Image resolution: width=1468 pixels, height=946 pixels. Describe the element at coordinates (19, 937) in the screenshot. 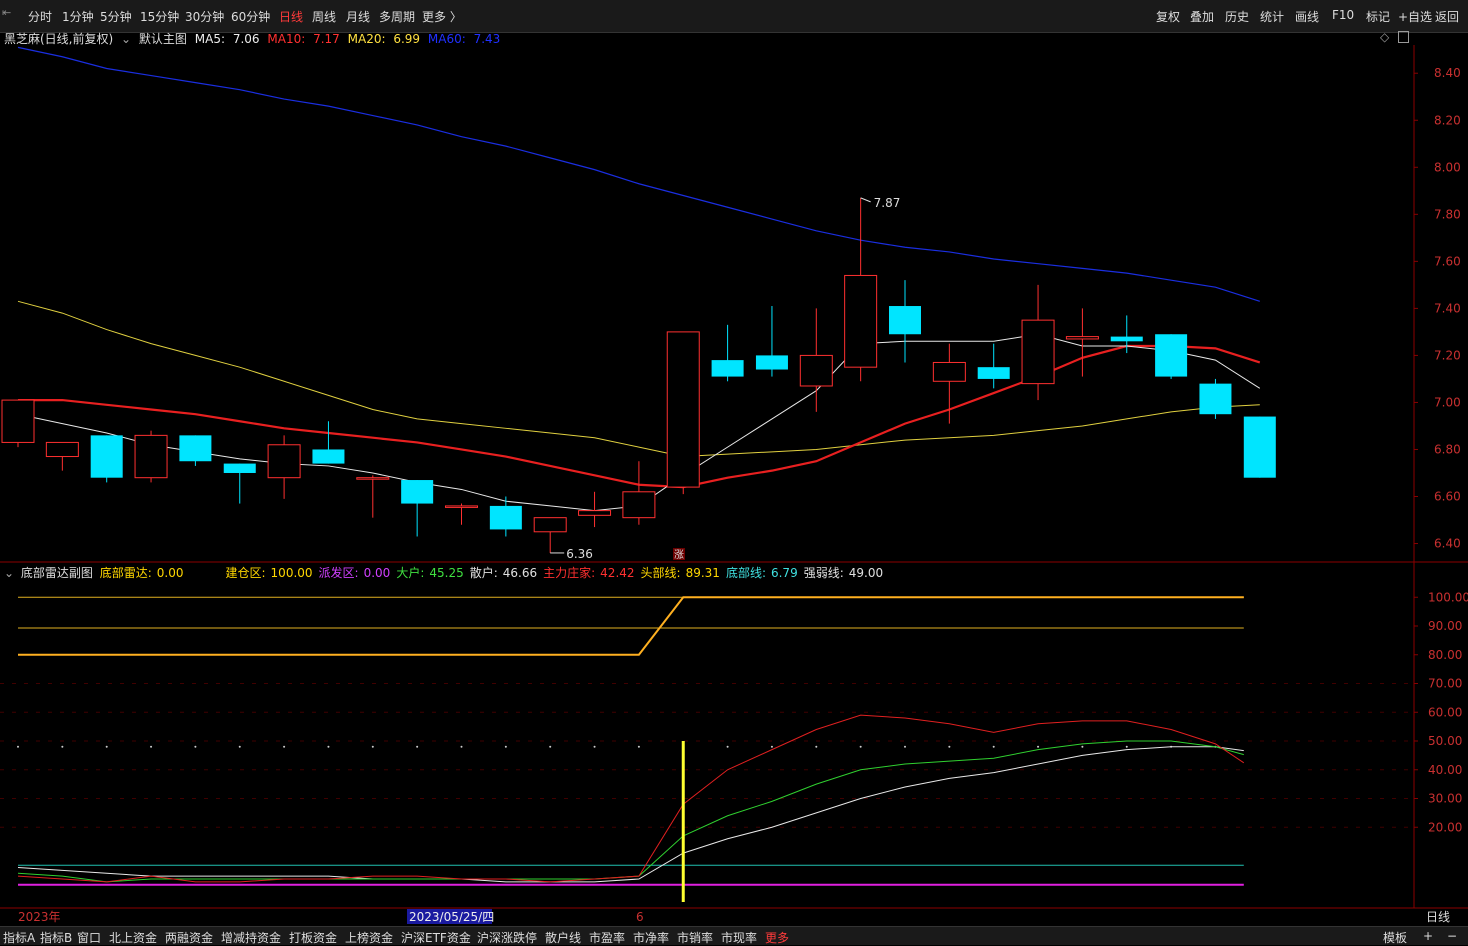

I see `indicator-tab: 指标A` at that location.